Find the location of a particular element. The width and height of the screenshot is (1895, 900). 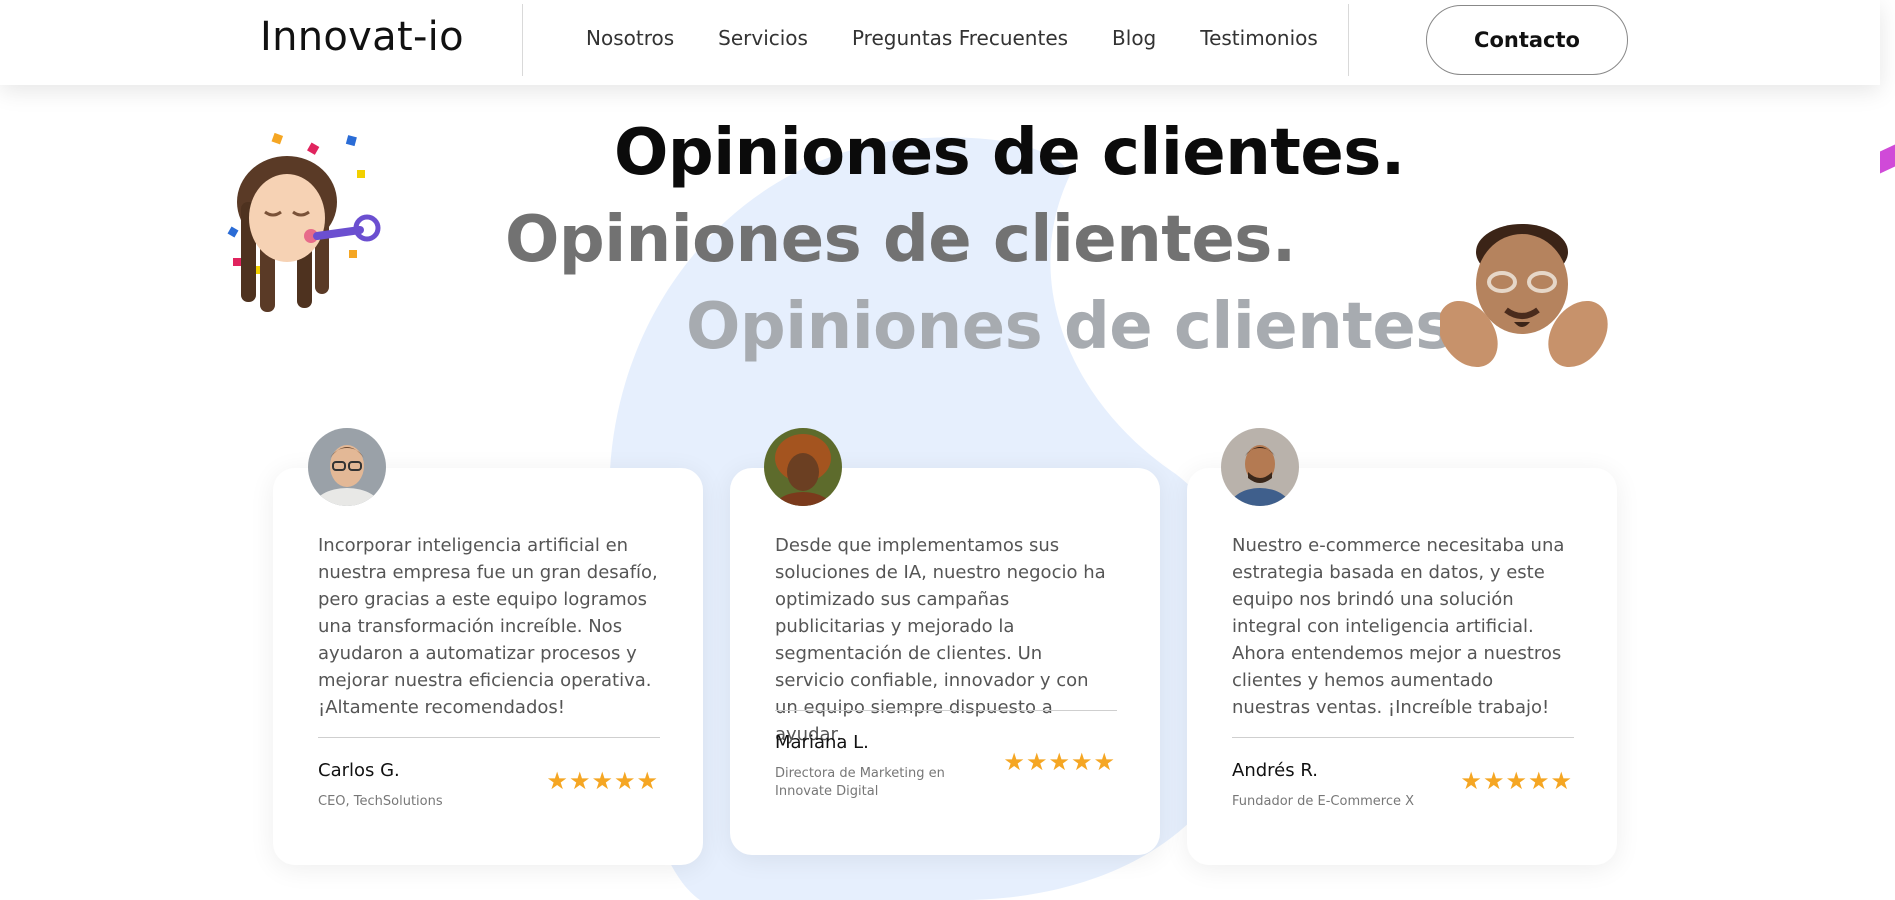

clapping-memoji-icon is located at coordinates (1524, 296).